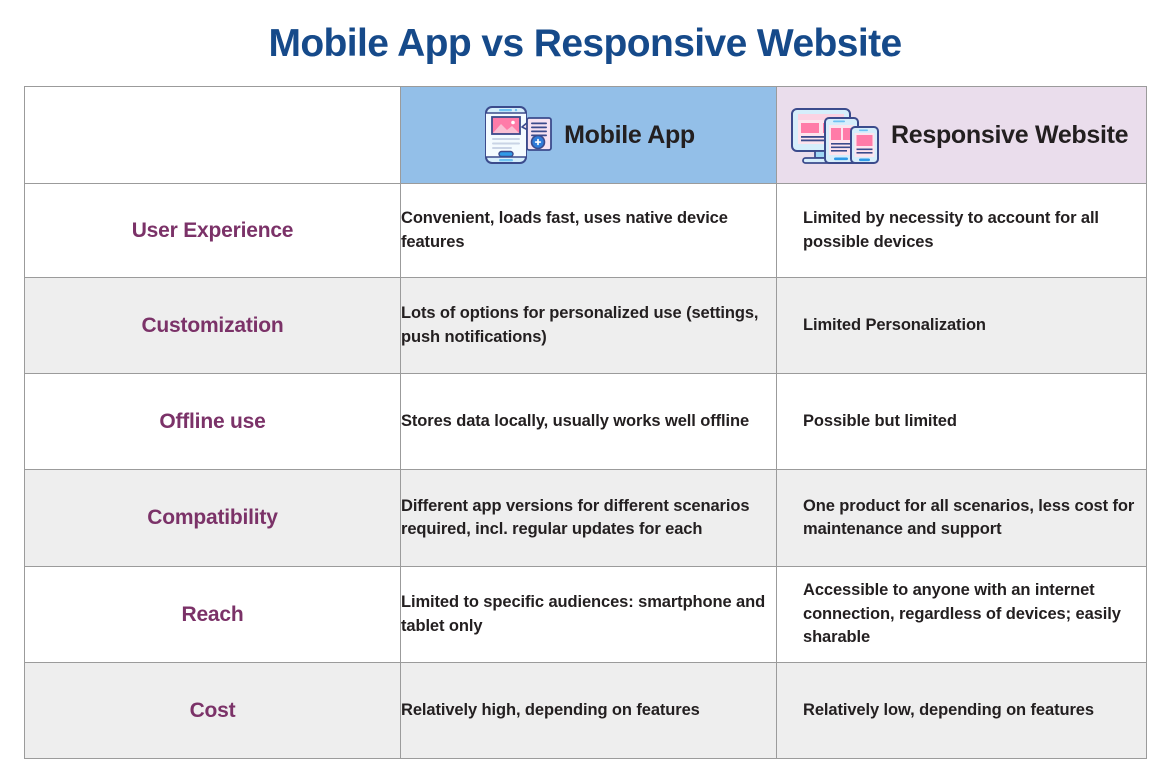  Describe the element at coordinates (212, 421) in the screenshot. I see `row-label-offline-use: Offline use` at that location.